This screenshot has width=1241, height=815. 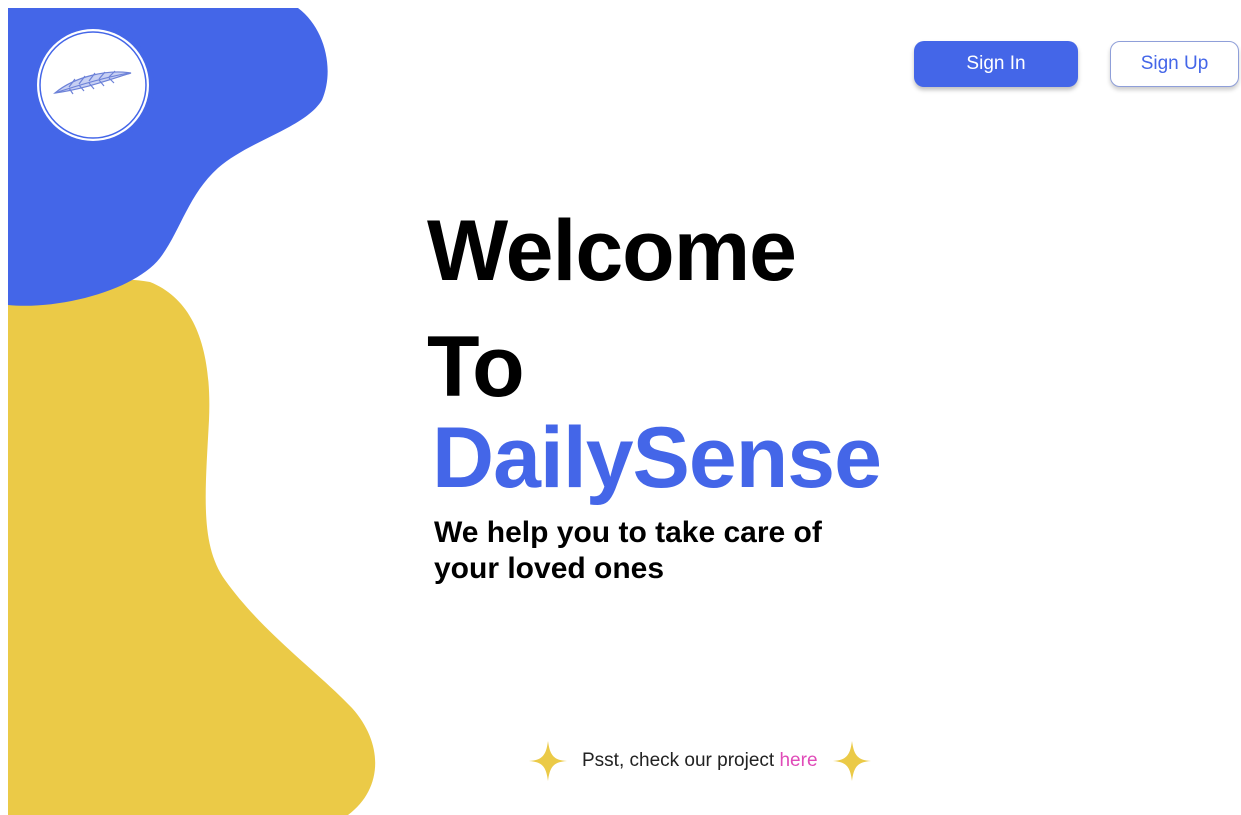 I want to click on project-note-text: Psst, check our project here, so click(x=700, y=761).